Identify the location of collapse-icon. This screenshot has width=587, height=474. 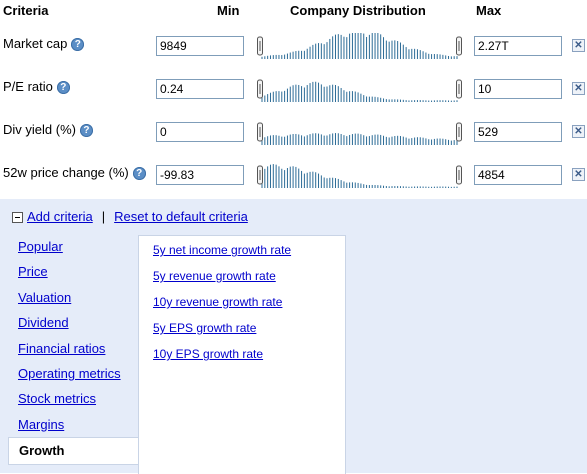
(17, 218).